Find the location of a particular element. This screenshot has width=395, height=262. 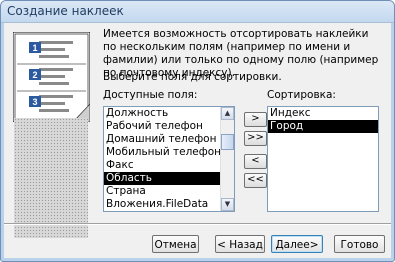

back-button: < Назад is located at coordinates (240, 244).